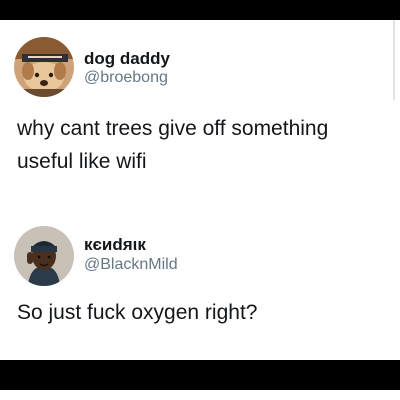 The image size is (400, 400). I want to click on tweet-text-line: useful like wifi, so click(82, 161).